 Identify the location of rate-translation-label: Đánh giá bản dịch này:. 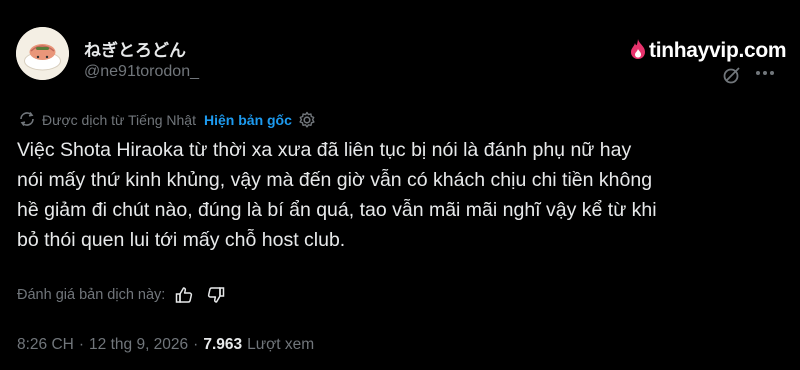
(91, 295).